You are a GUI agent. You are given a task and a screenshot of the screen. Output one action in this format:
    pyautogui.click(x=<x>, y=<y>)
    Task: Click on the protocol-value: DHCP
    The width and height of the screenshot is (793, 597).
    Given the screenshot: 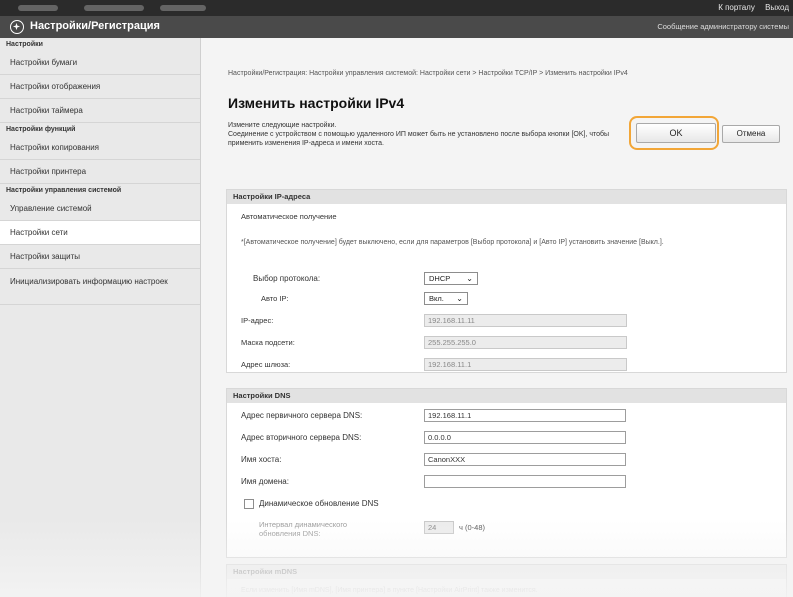 What is the action you would take?
    pyautogui.click(x=440, y=278)
    